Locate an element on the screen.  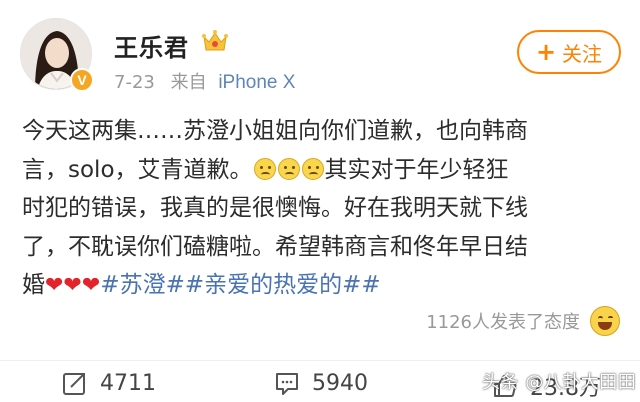
plus-icon: + is located at coordinates (546, 52).